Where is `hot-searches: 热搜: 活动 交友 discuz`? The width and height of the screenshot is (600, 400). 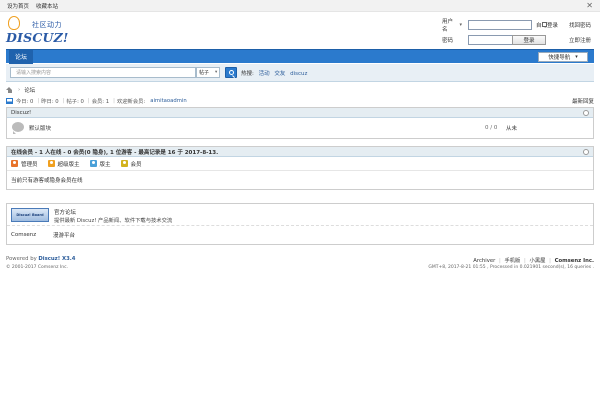
hot-searches: 热搜: 活动 交友 discuz is located at coordinates (275, 73).